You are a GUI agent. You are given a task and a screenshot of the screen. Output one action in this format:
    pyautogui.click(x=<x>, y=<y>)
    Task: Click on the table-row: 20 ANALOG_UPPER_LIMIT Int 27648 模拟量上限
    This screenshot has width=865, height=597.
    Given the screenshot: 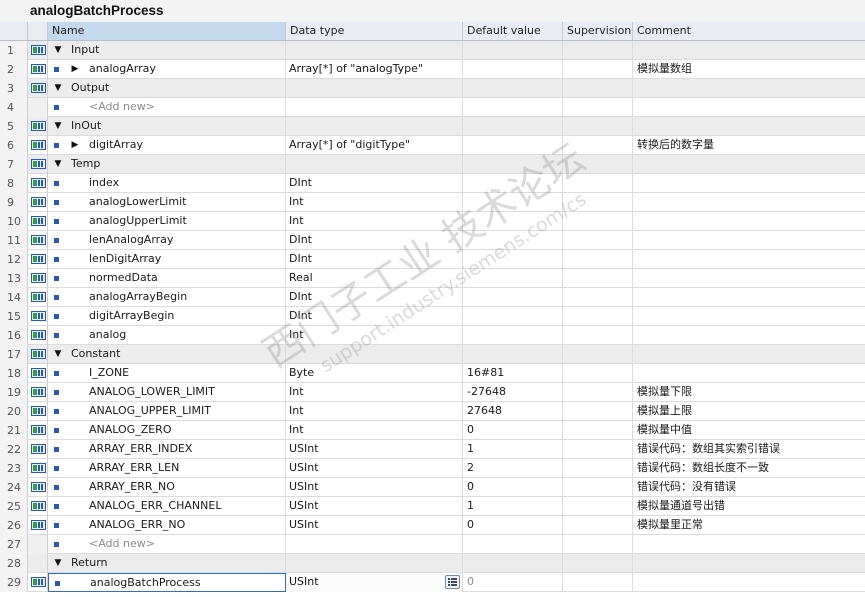 What is the action you would take?
    pyautogui.click(x=432, y=411)
    